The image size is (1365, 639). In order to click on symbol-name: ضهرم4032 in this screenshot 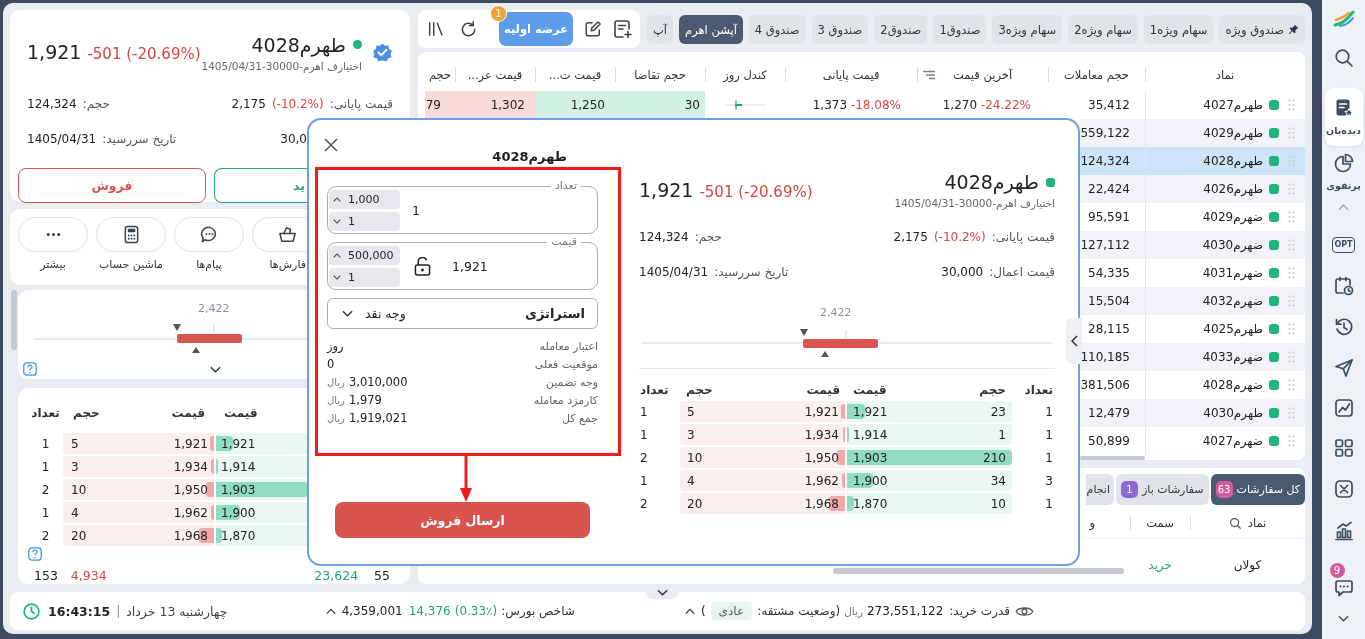, I will do `click(1232, 301)`.